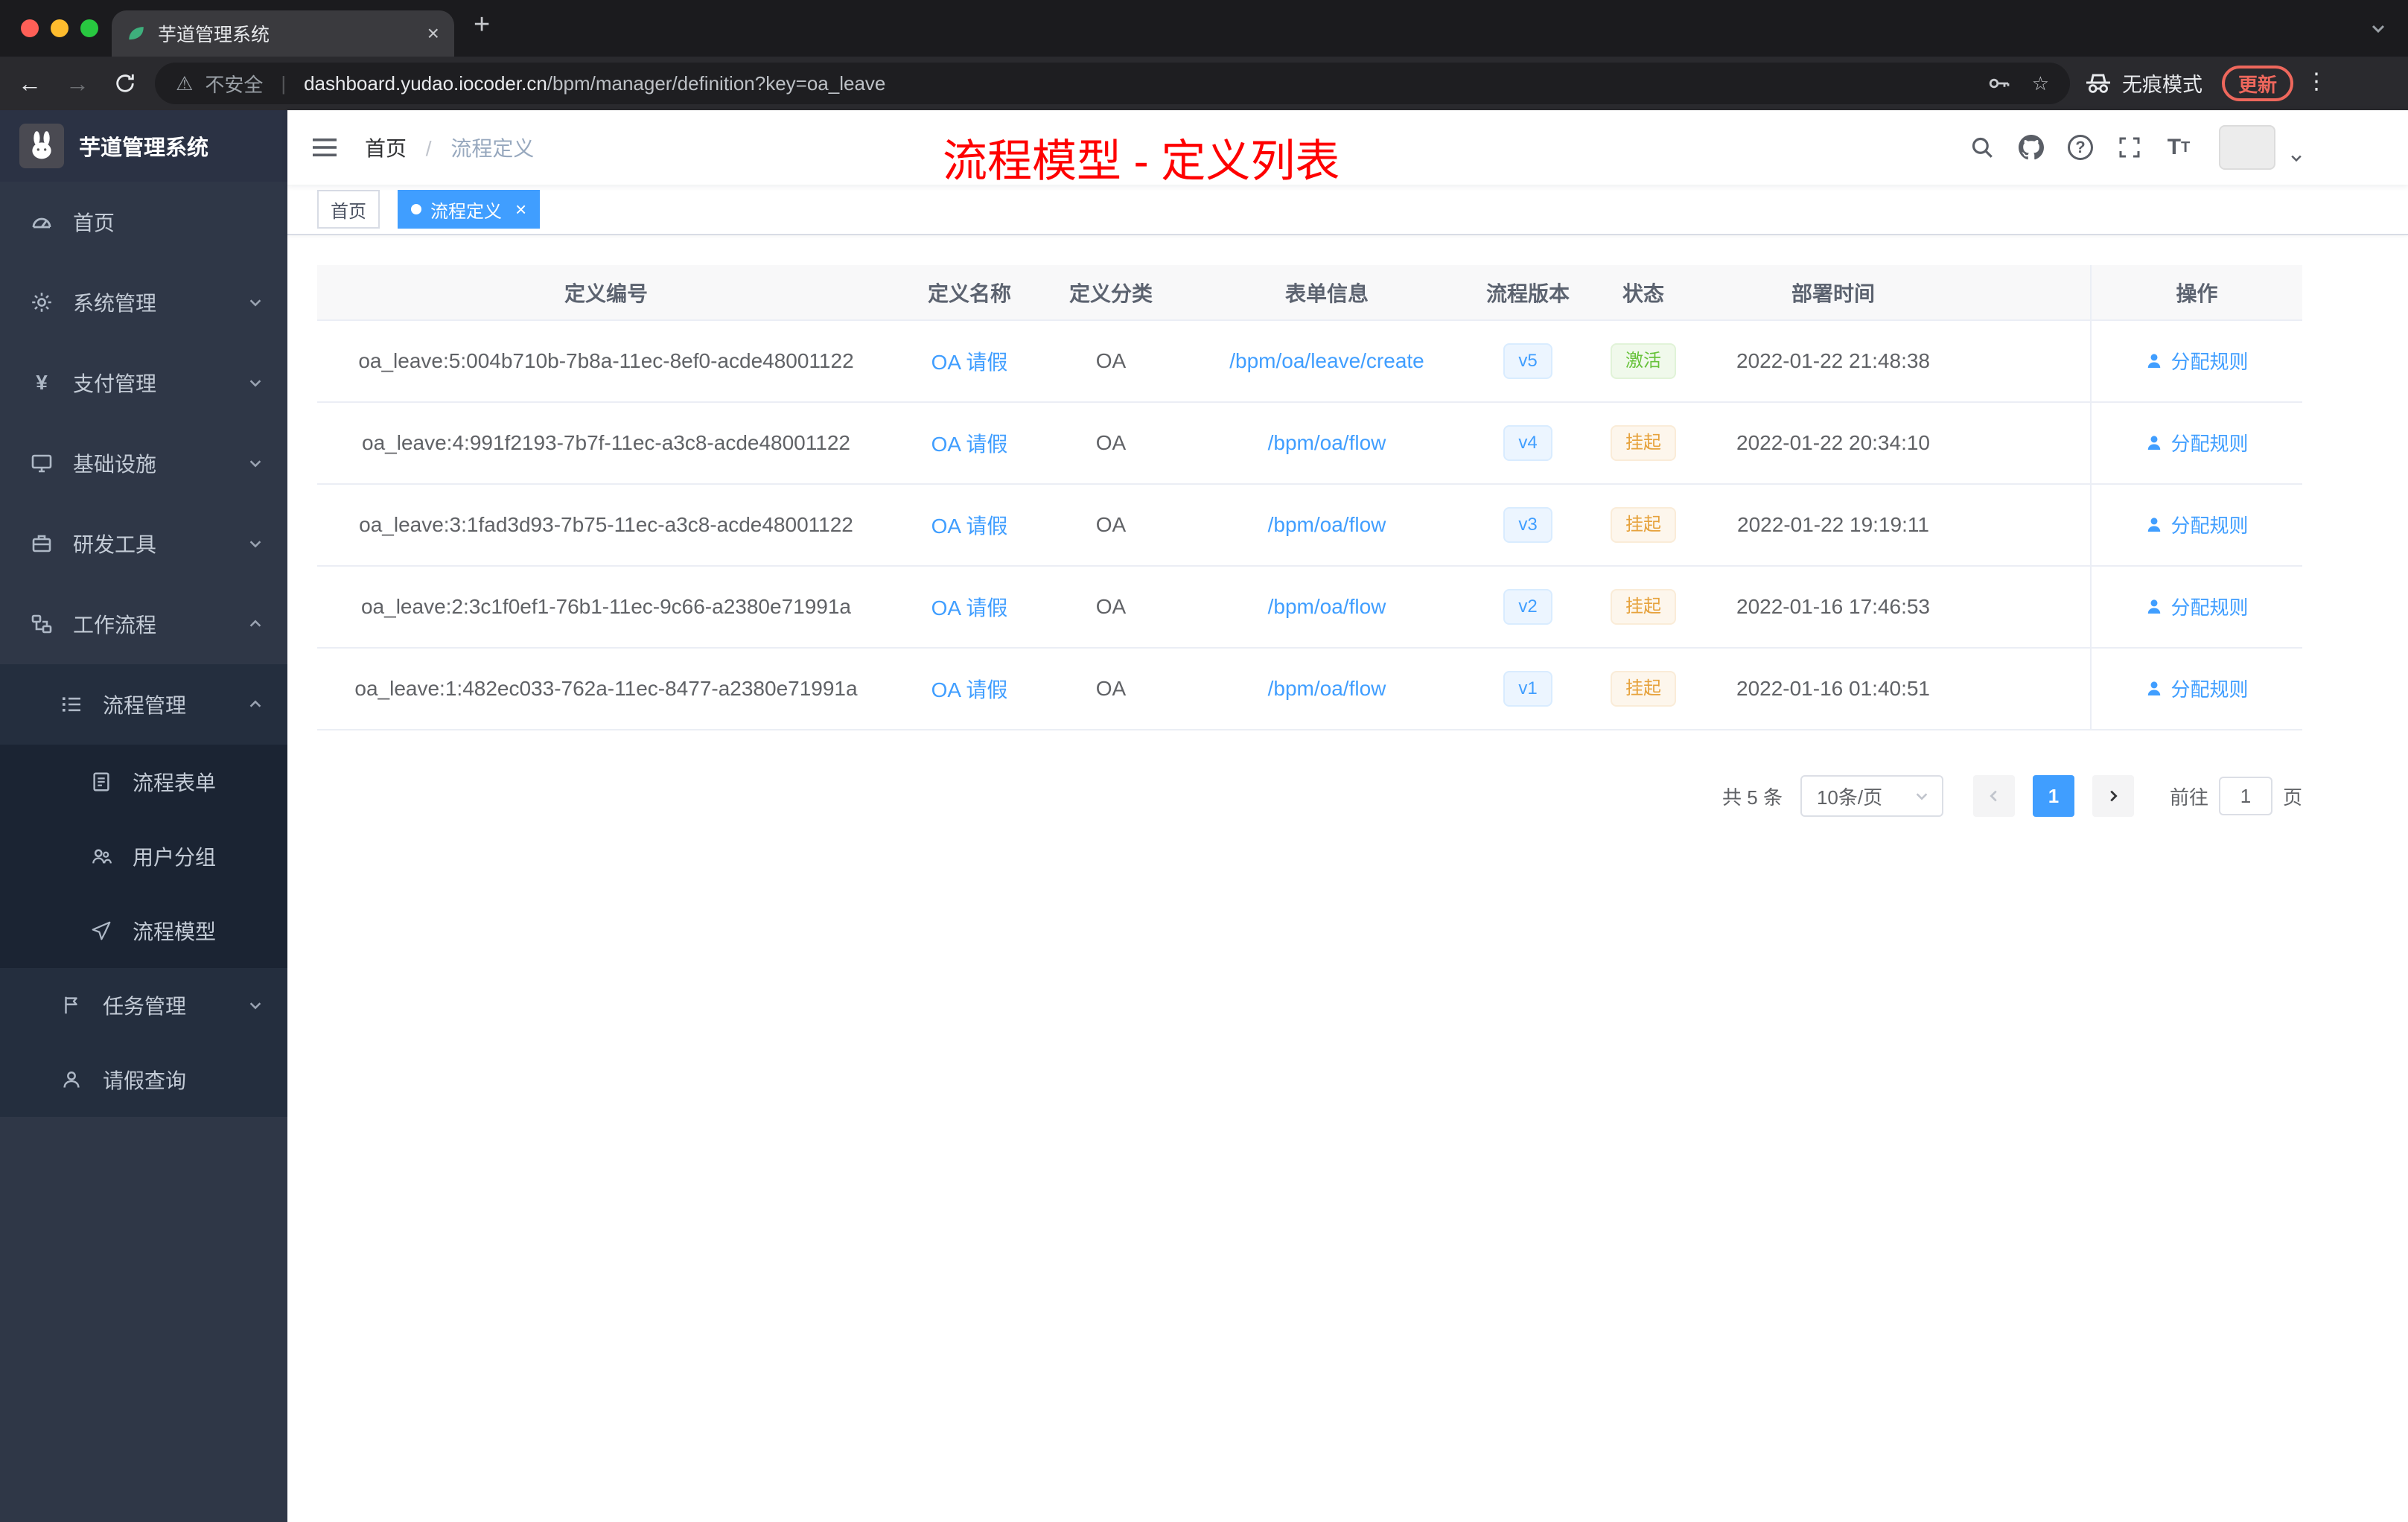 This screenshot has height=1522, width=2408. I want to click on cell-deploy-time: 2022-01-22 21:48:38, so click(1833, 361).